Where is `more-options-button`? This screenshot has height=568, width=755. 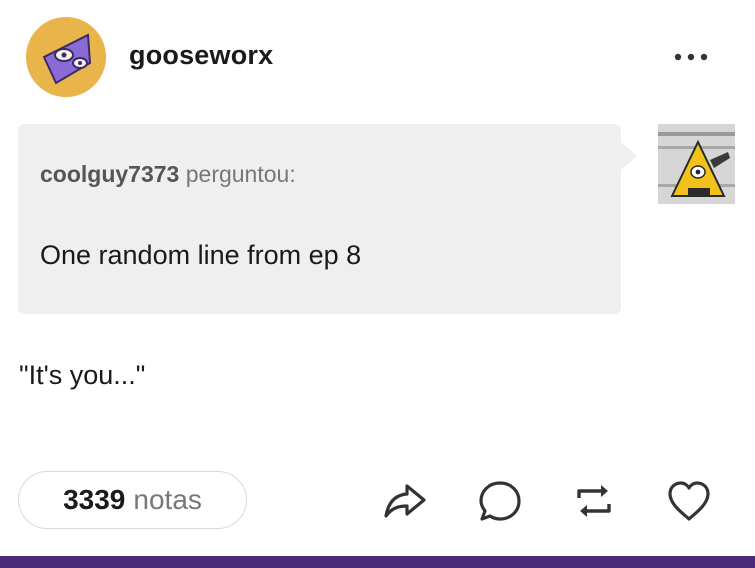
more-options-button is located at coordinates (691, 57).